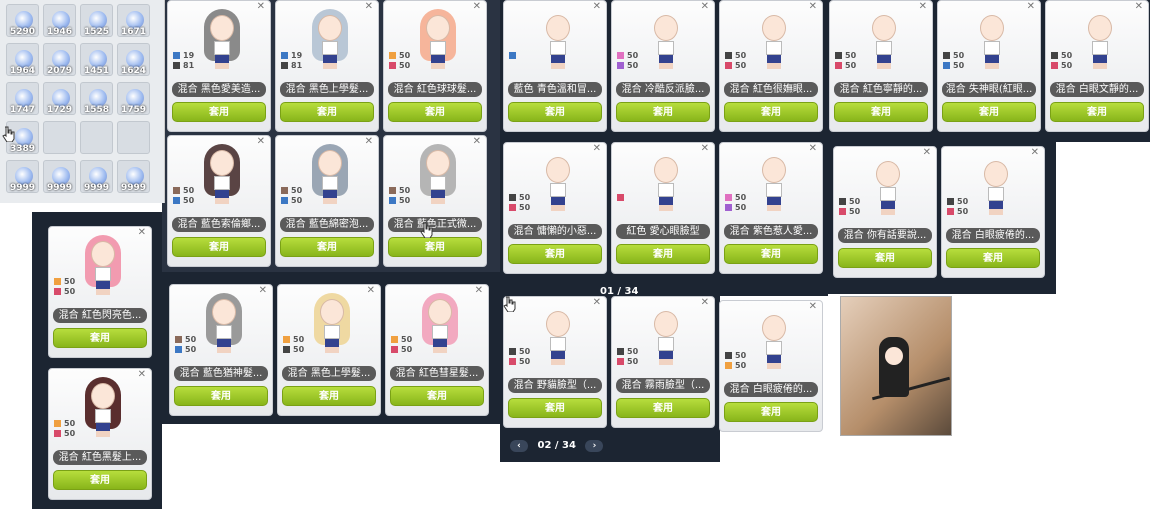  What do you see at coordinates (329, 350) in the screenshot?
I see `style-card: ✕ 50 50 混合 黑色上學髮... 套用` at bounding box center [329, 350].